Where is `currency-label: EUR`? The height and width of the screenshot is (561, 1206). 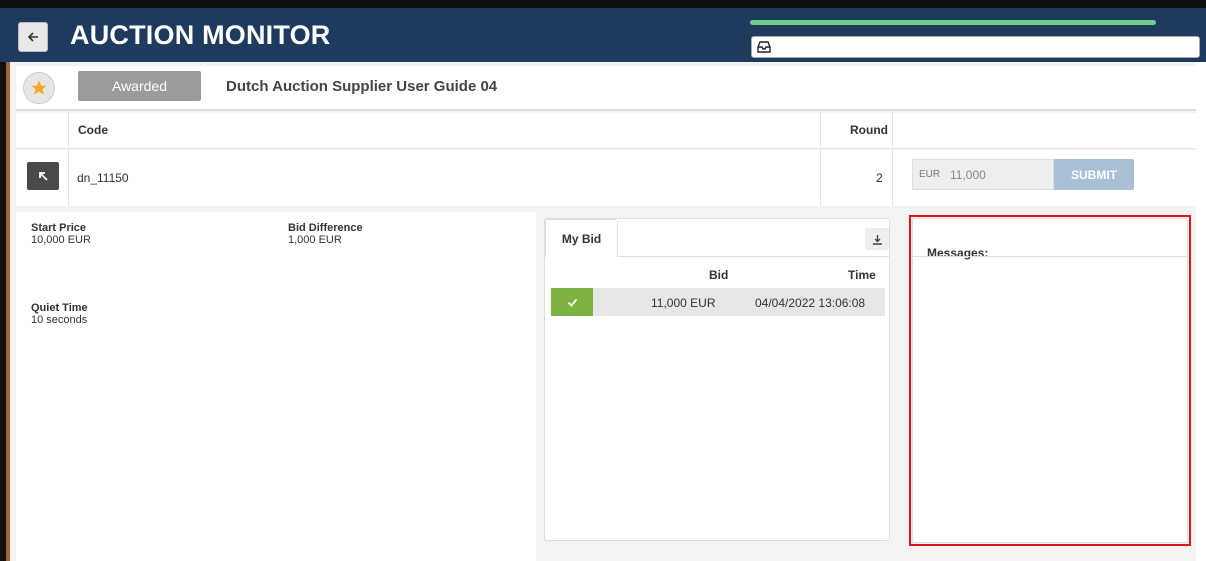 currency-label: EUR is located at coordinates (929, 174).